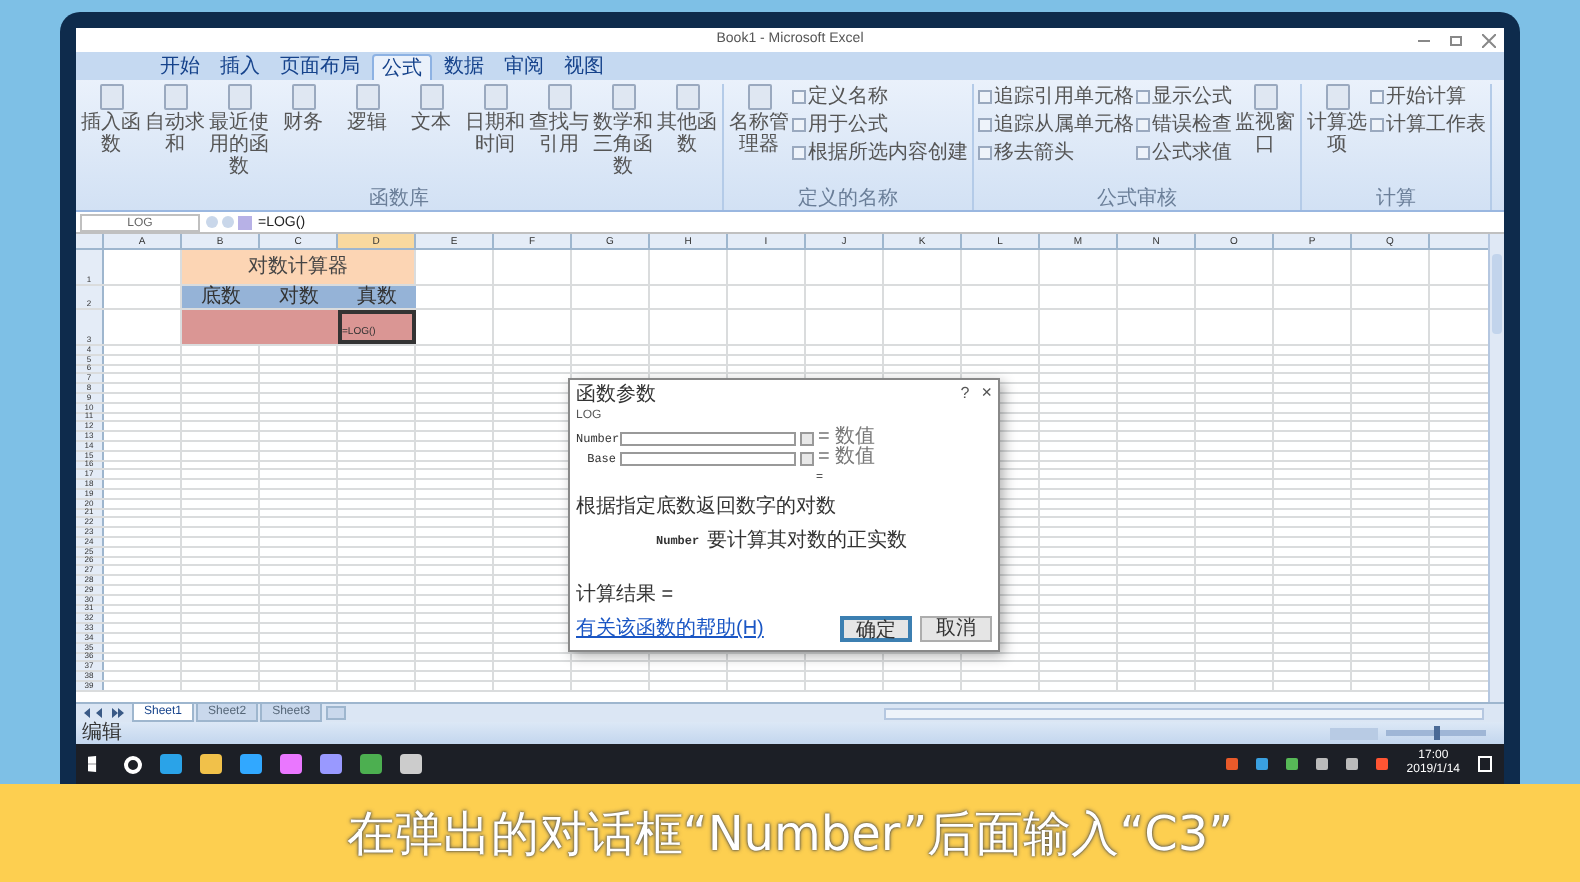 The height and width of the screenshot is (882, 1580). I want to click on ribbon-tab: 公式, so click(402, 67).